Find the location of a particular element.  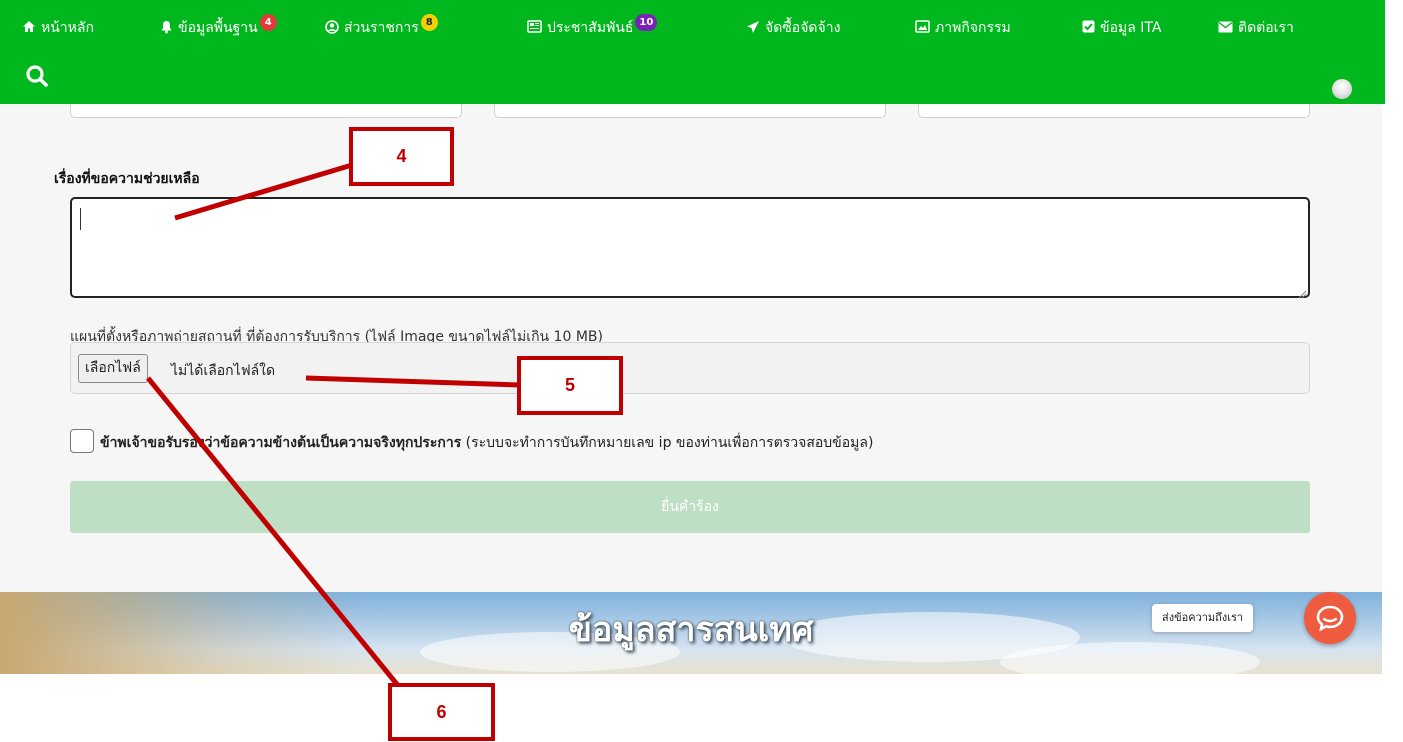

text-caret is located at coordinates (80, 219).